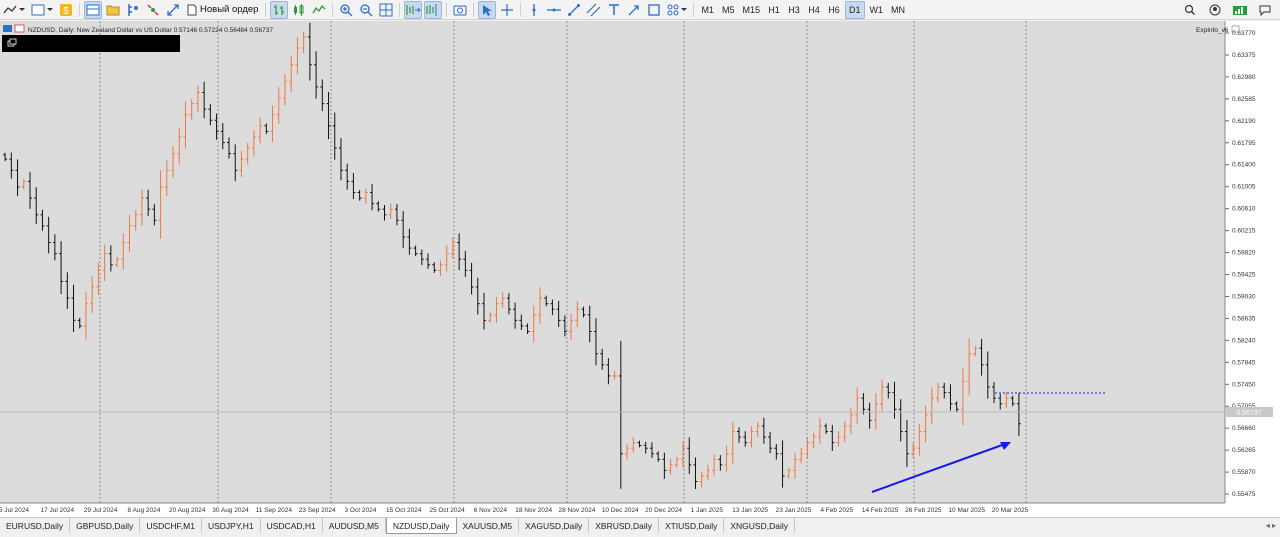 Image resolution: width=1280 pixels, height=537 pixels. Describe the element at coordinates (692, 525) in the screenshot. I see `symbol-tab: XTIUSD,Daily` at that location.